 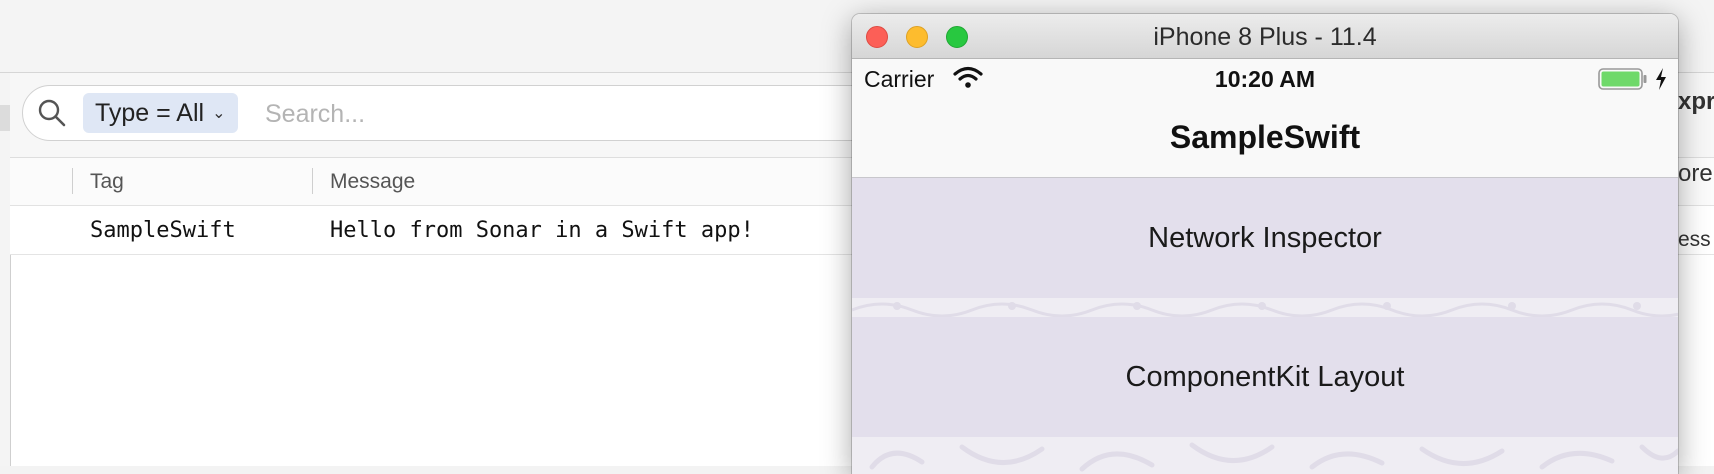 I want to click on window-title: iPhone 8 Plus - 11.4, so click(x=1265, y=37).